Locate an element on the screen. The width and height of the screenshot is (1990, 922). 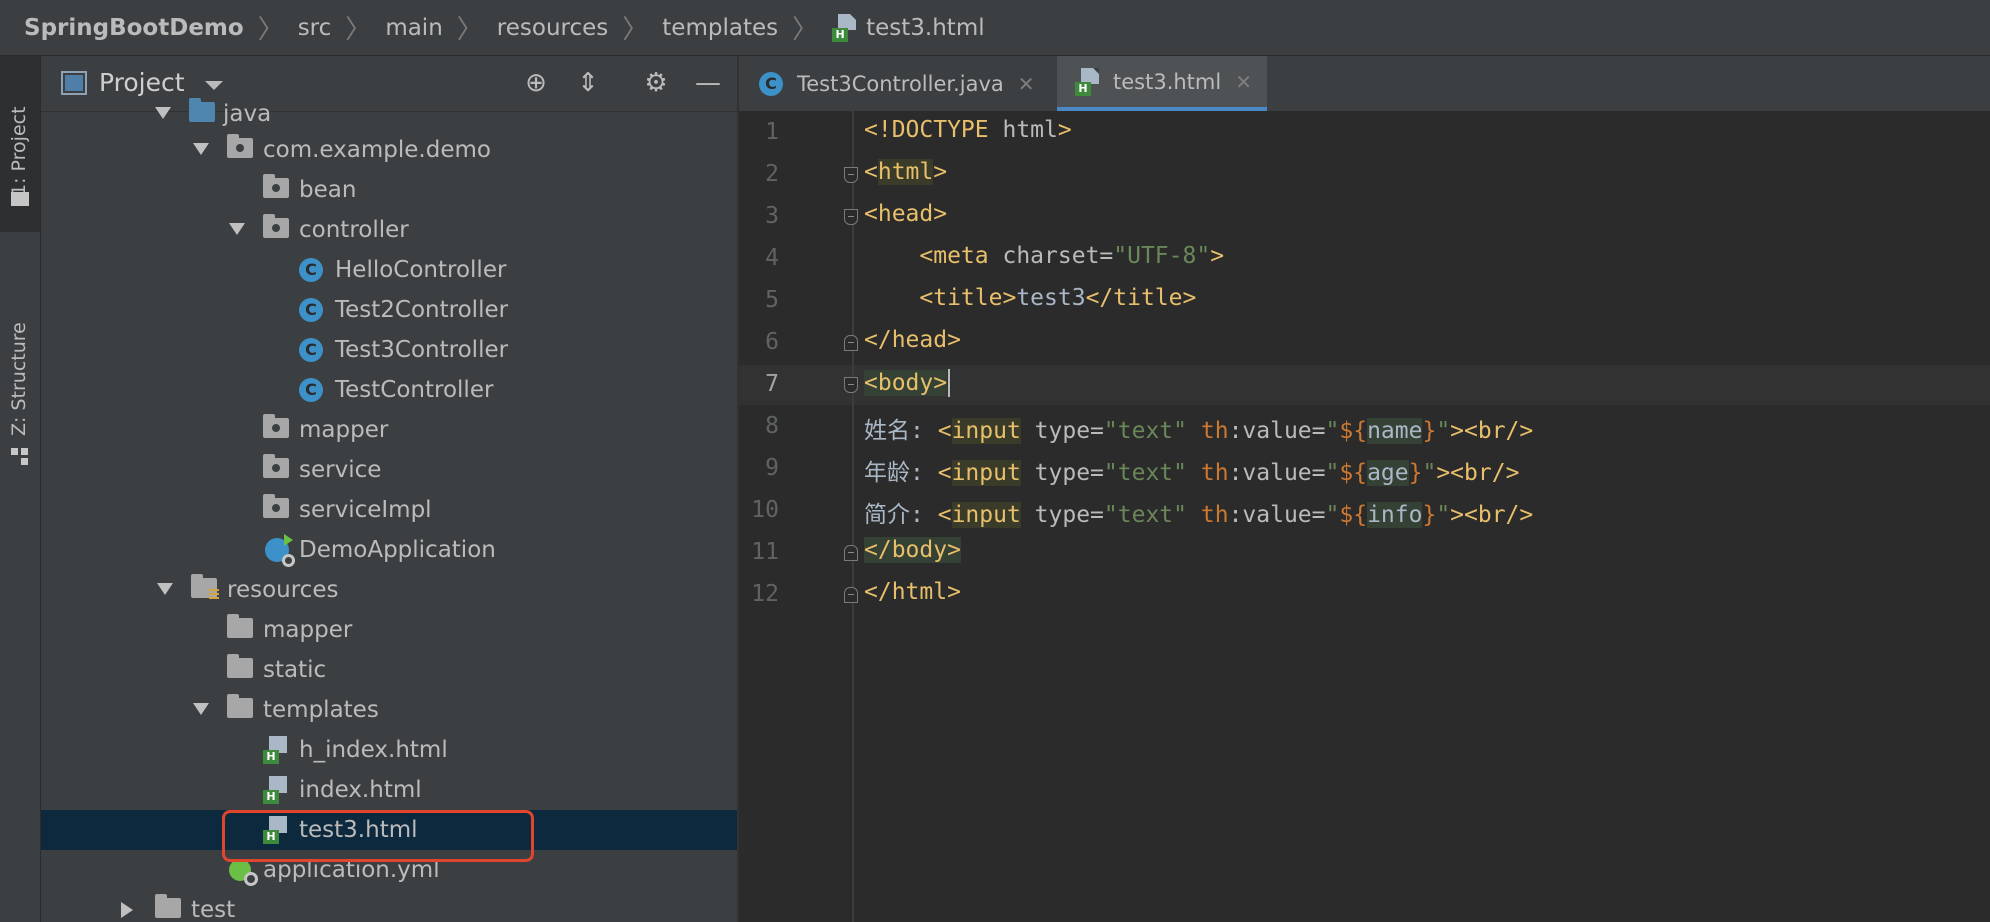
breadcrumb-file: test3.html is located at coordinates (925, 28).